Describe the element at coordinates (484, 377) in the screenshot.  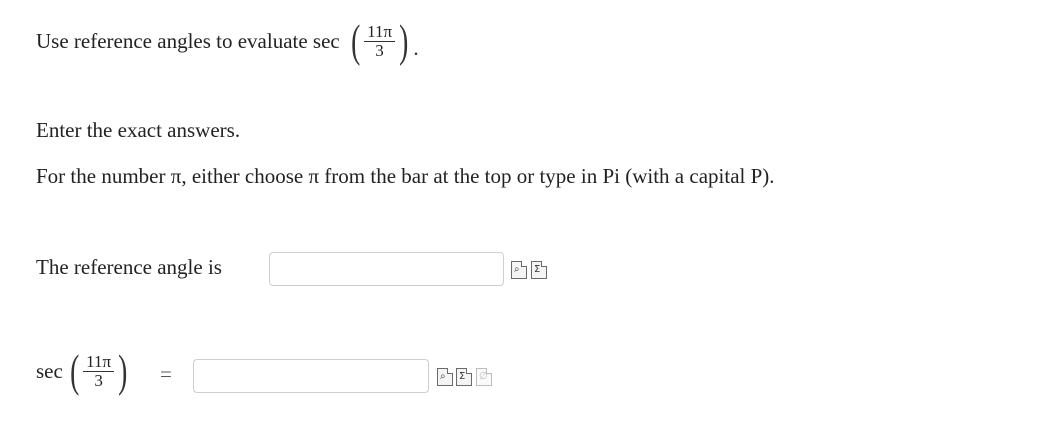
I see `not-applicable-icon: ∅` at that location.